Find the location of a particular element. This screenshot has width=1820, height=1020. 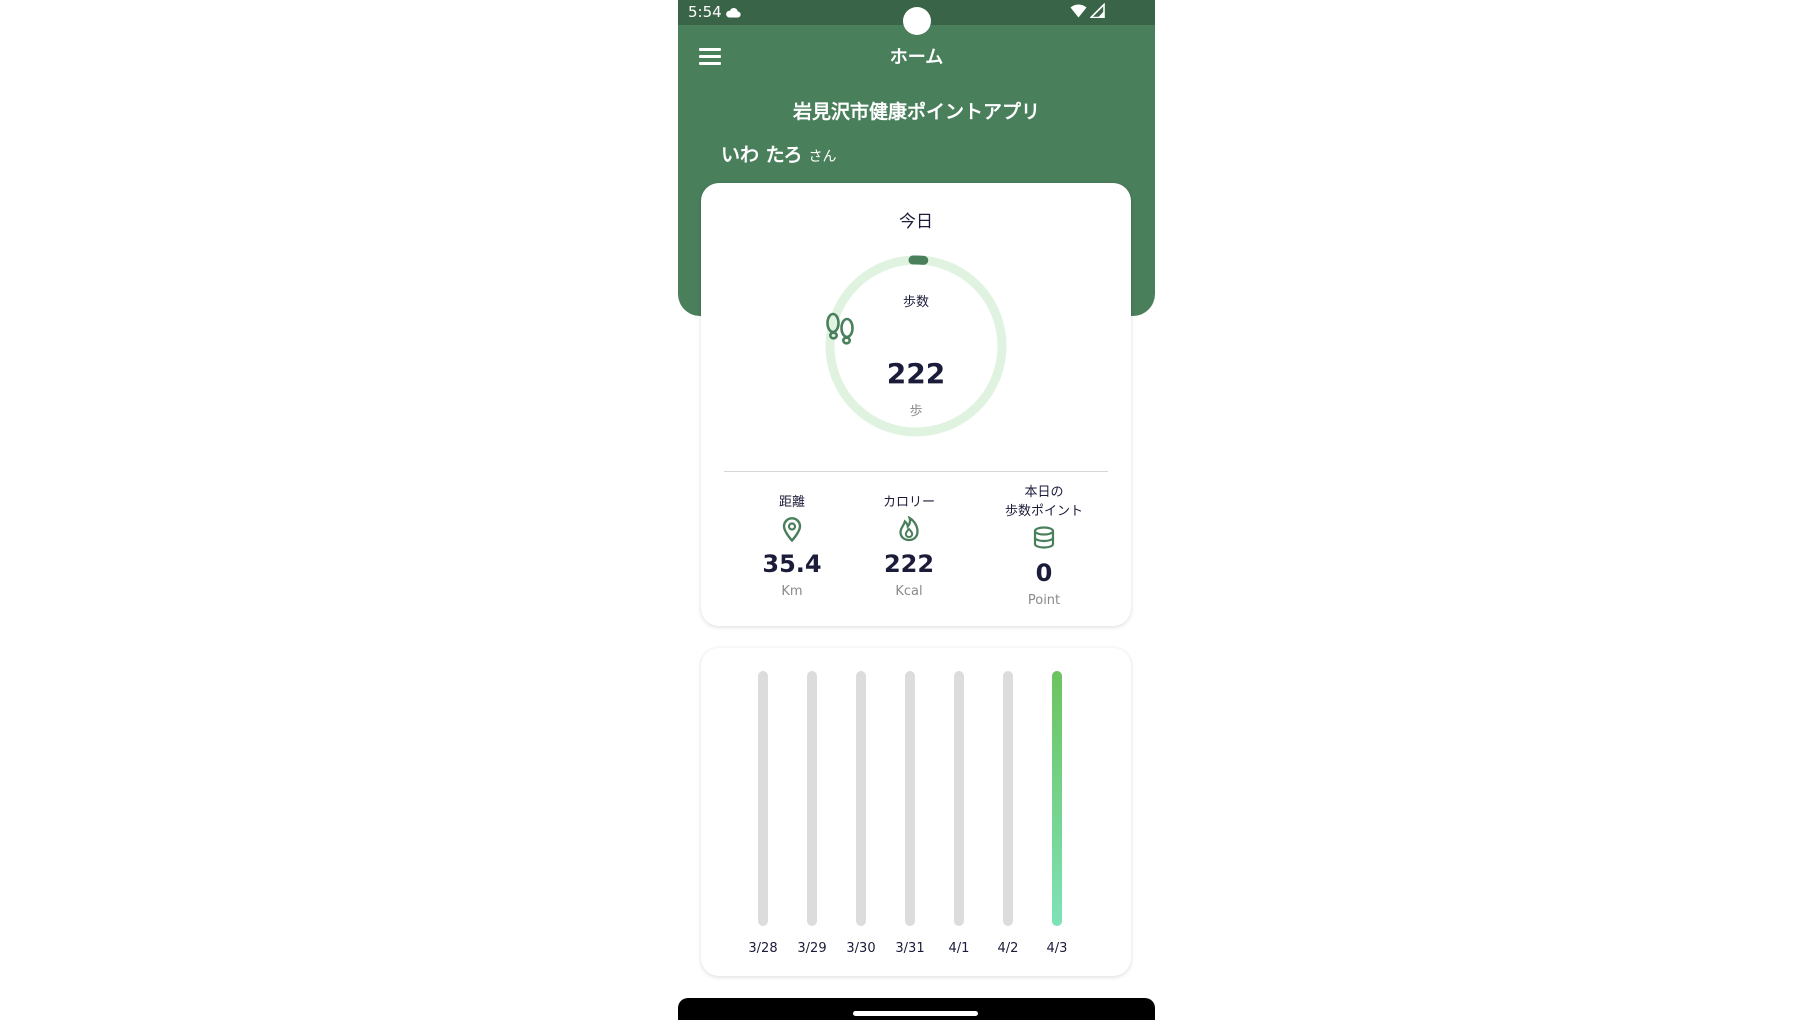

page-title: ホーム is located at coordinates (916, 57).